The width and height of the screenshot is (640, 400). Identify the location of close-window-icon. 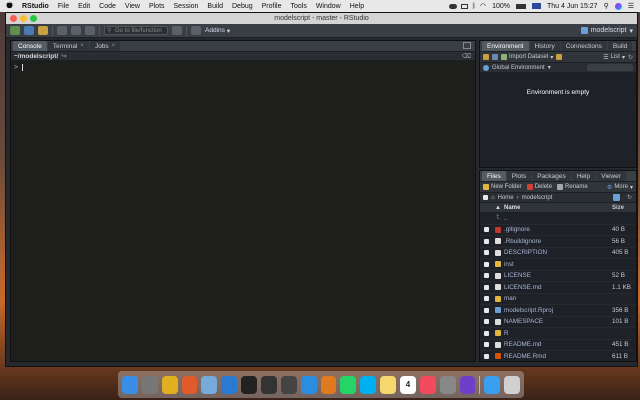
(13, 18).